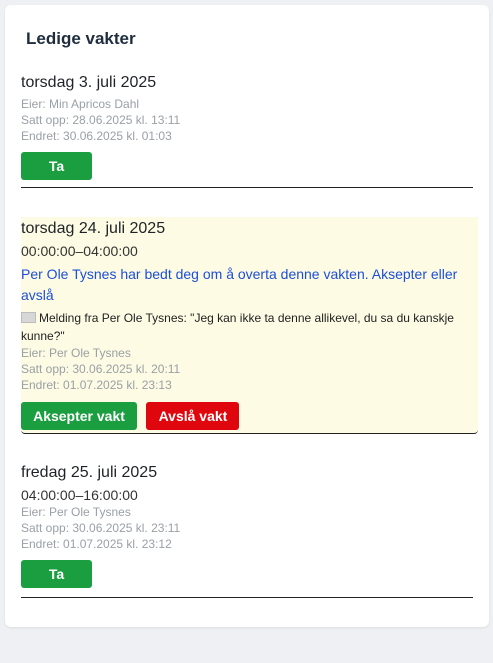 This screenshot has width=493, height=663. I want to click on shift-changed: Endret: 01.07.2025 kl. 23:12, so click(96, 544).